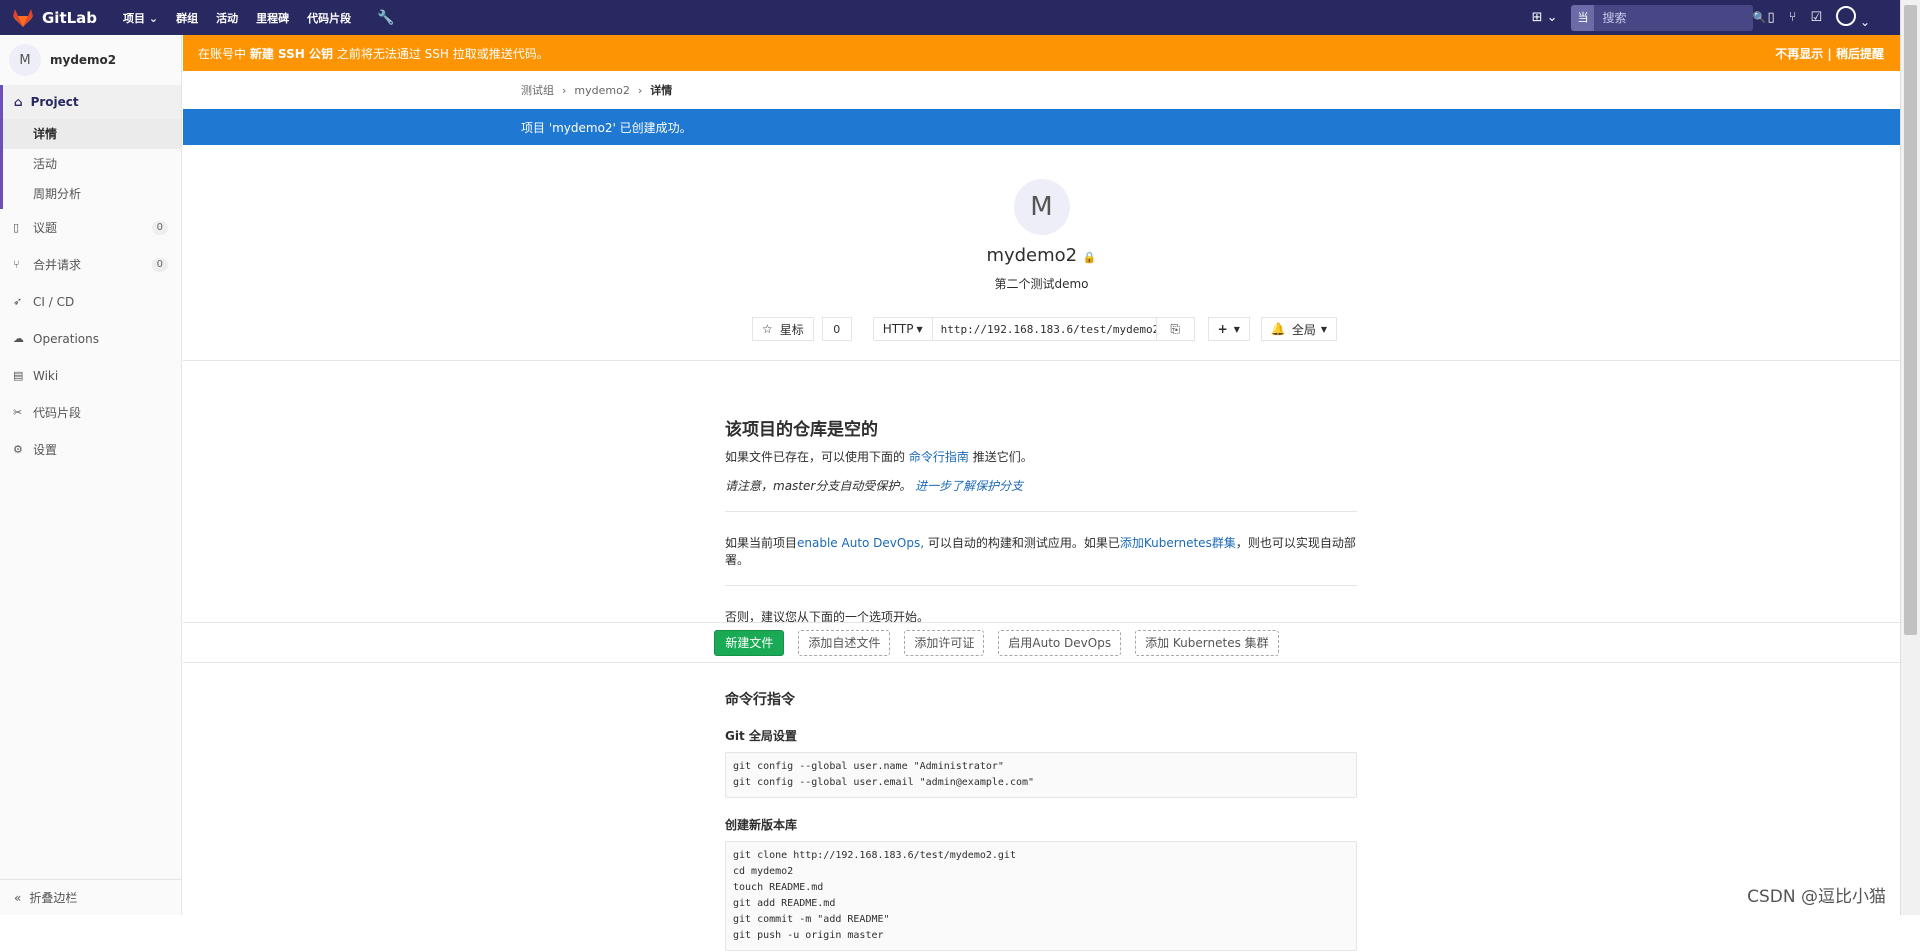  Describe the element at coordinates (227, 18) in the screenshot. I see `nav-activity: 活动` at that location.